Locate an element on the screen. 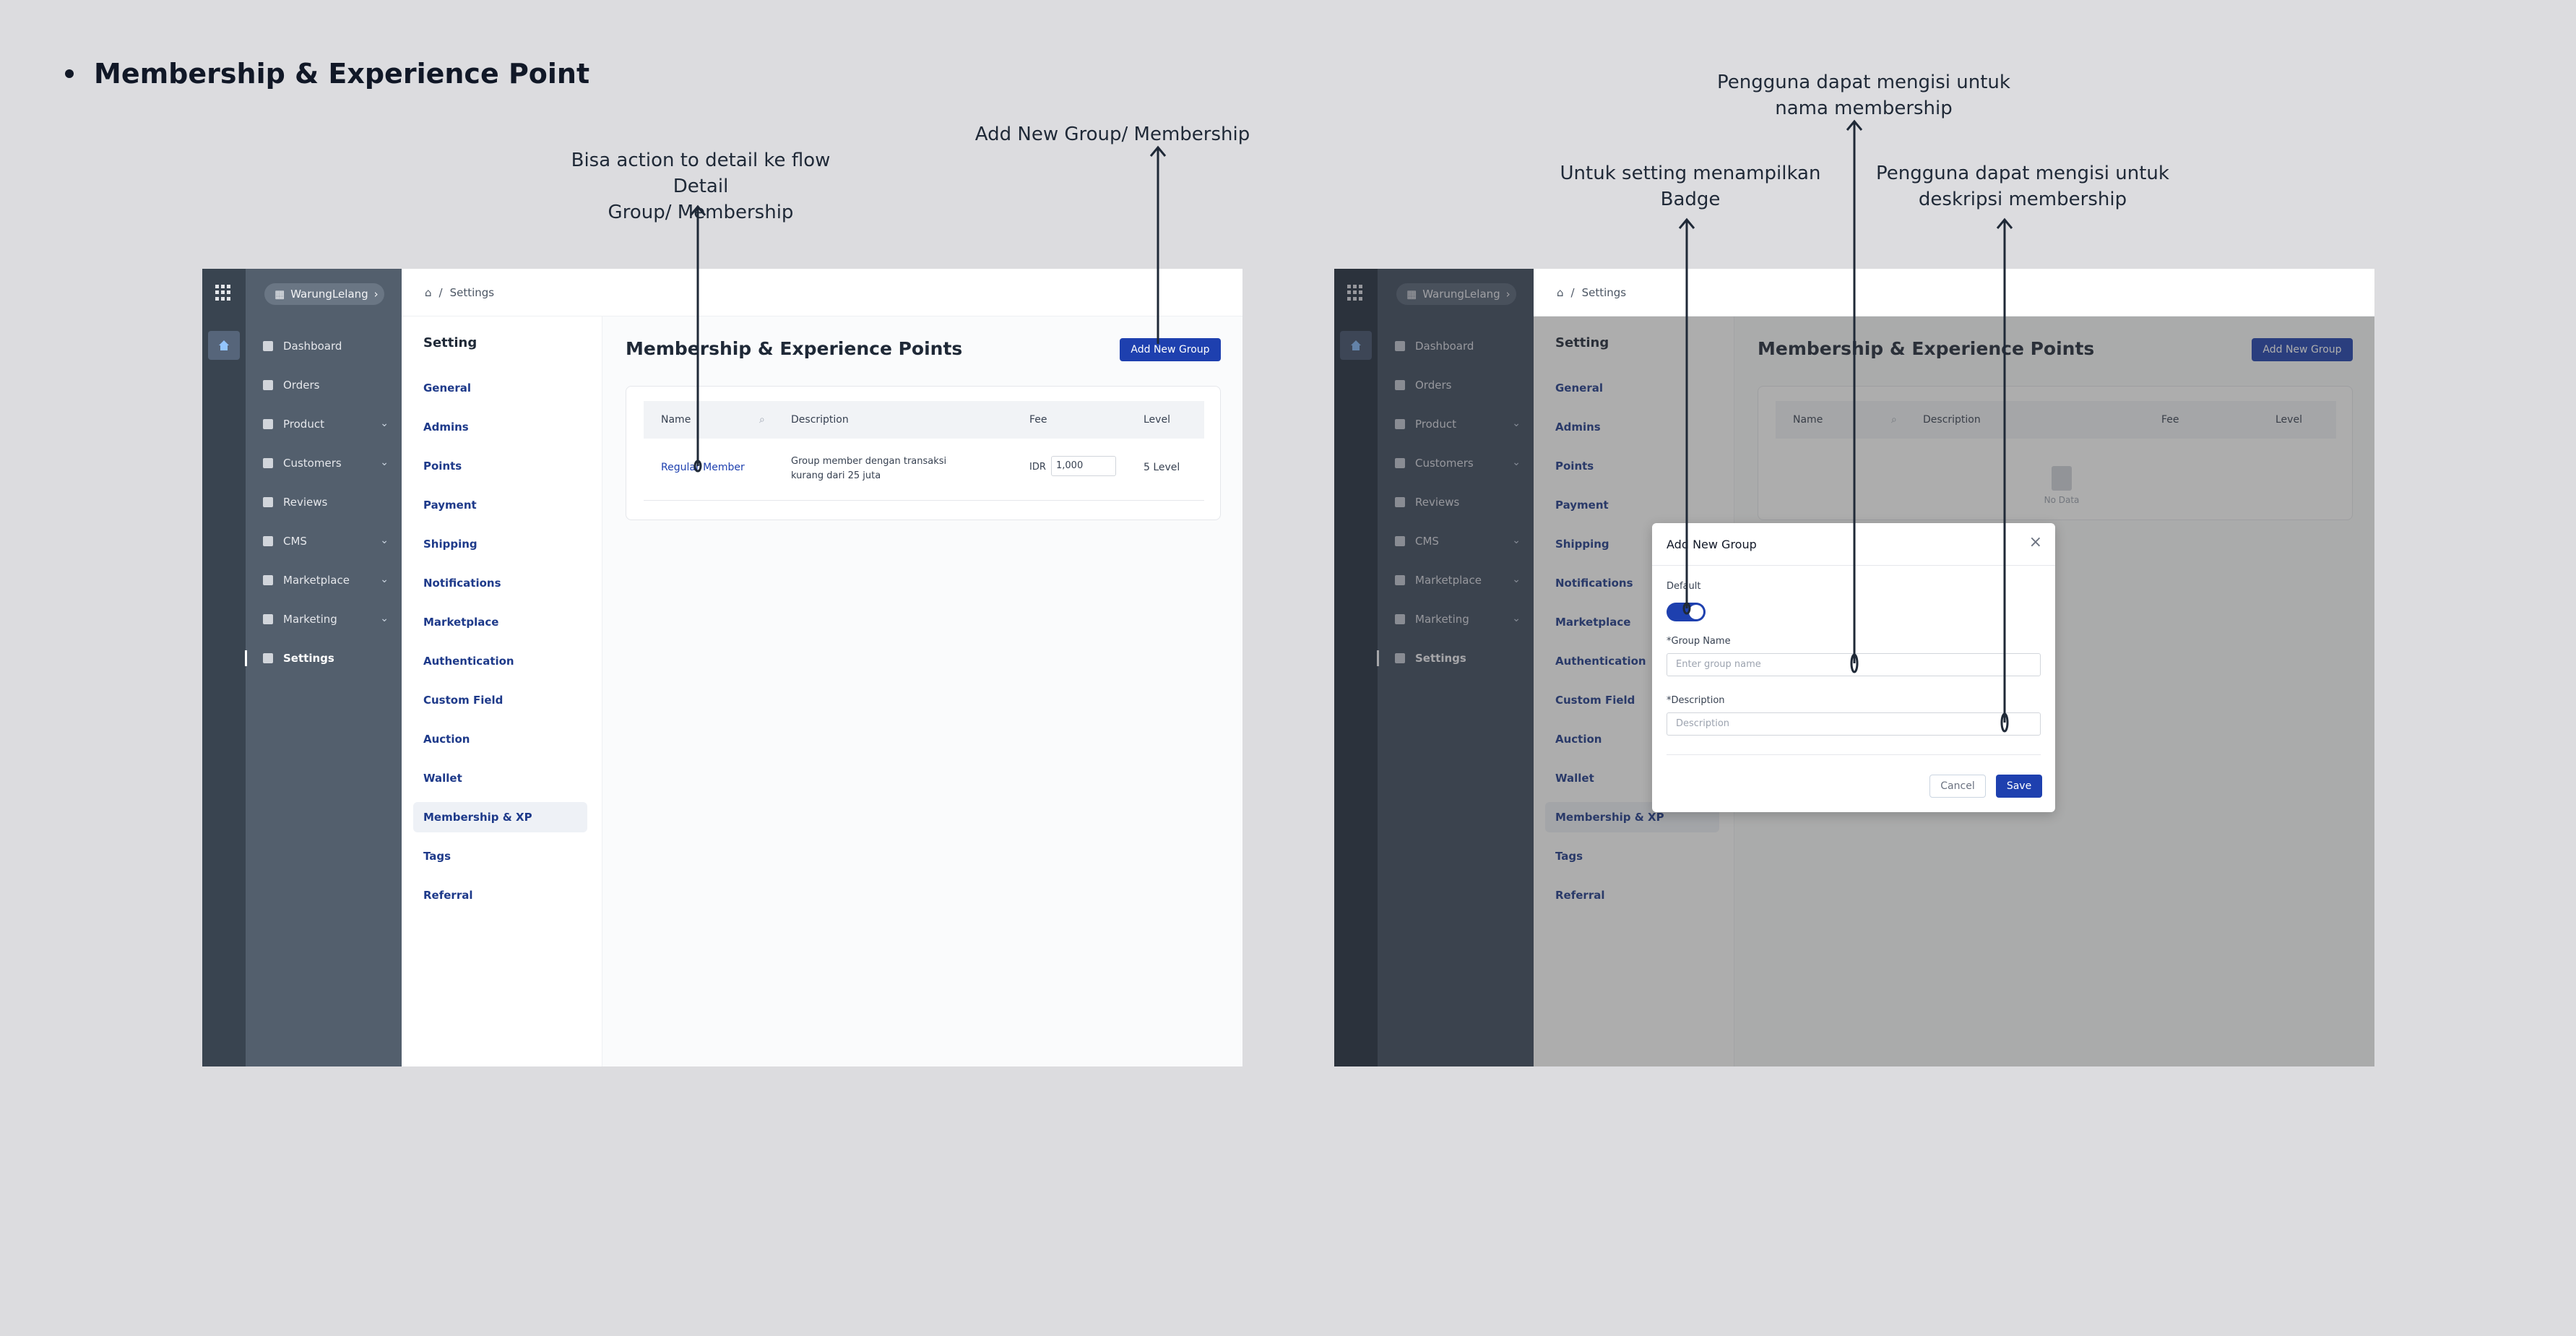 The width and height of the screenshot is (2576, 1336). page-heading: Membership & Experience Point is located at coordinates (327, 74).